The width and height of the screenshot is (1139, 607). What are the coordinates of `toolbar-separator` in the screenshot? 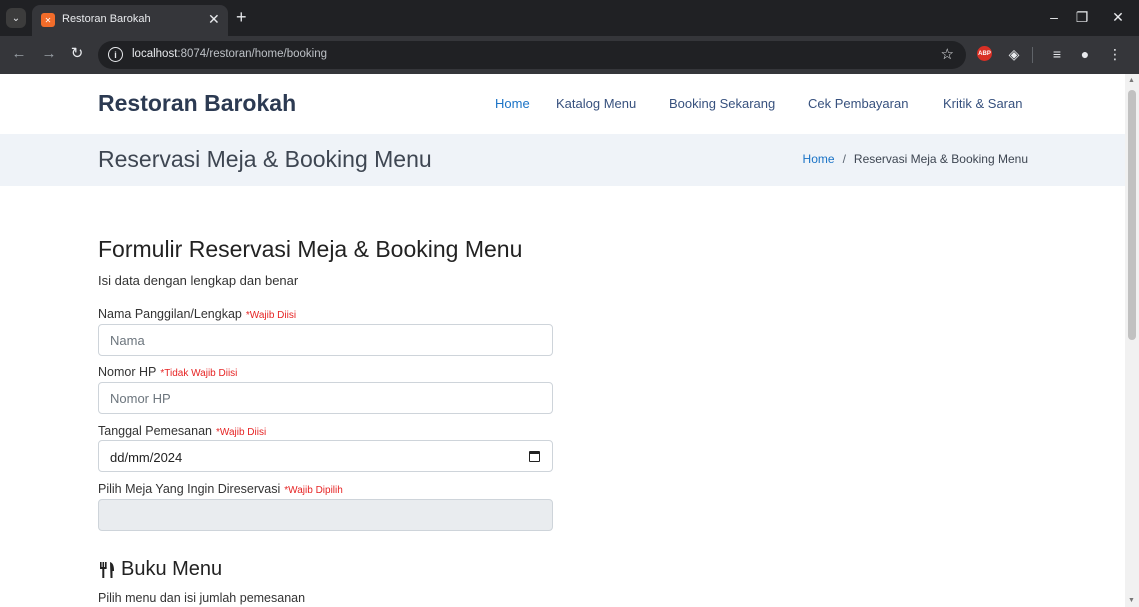 It's located at (1032, 55).